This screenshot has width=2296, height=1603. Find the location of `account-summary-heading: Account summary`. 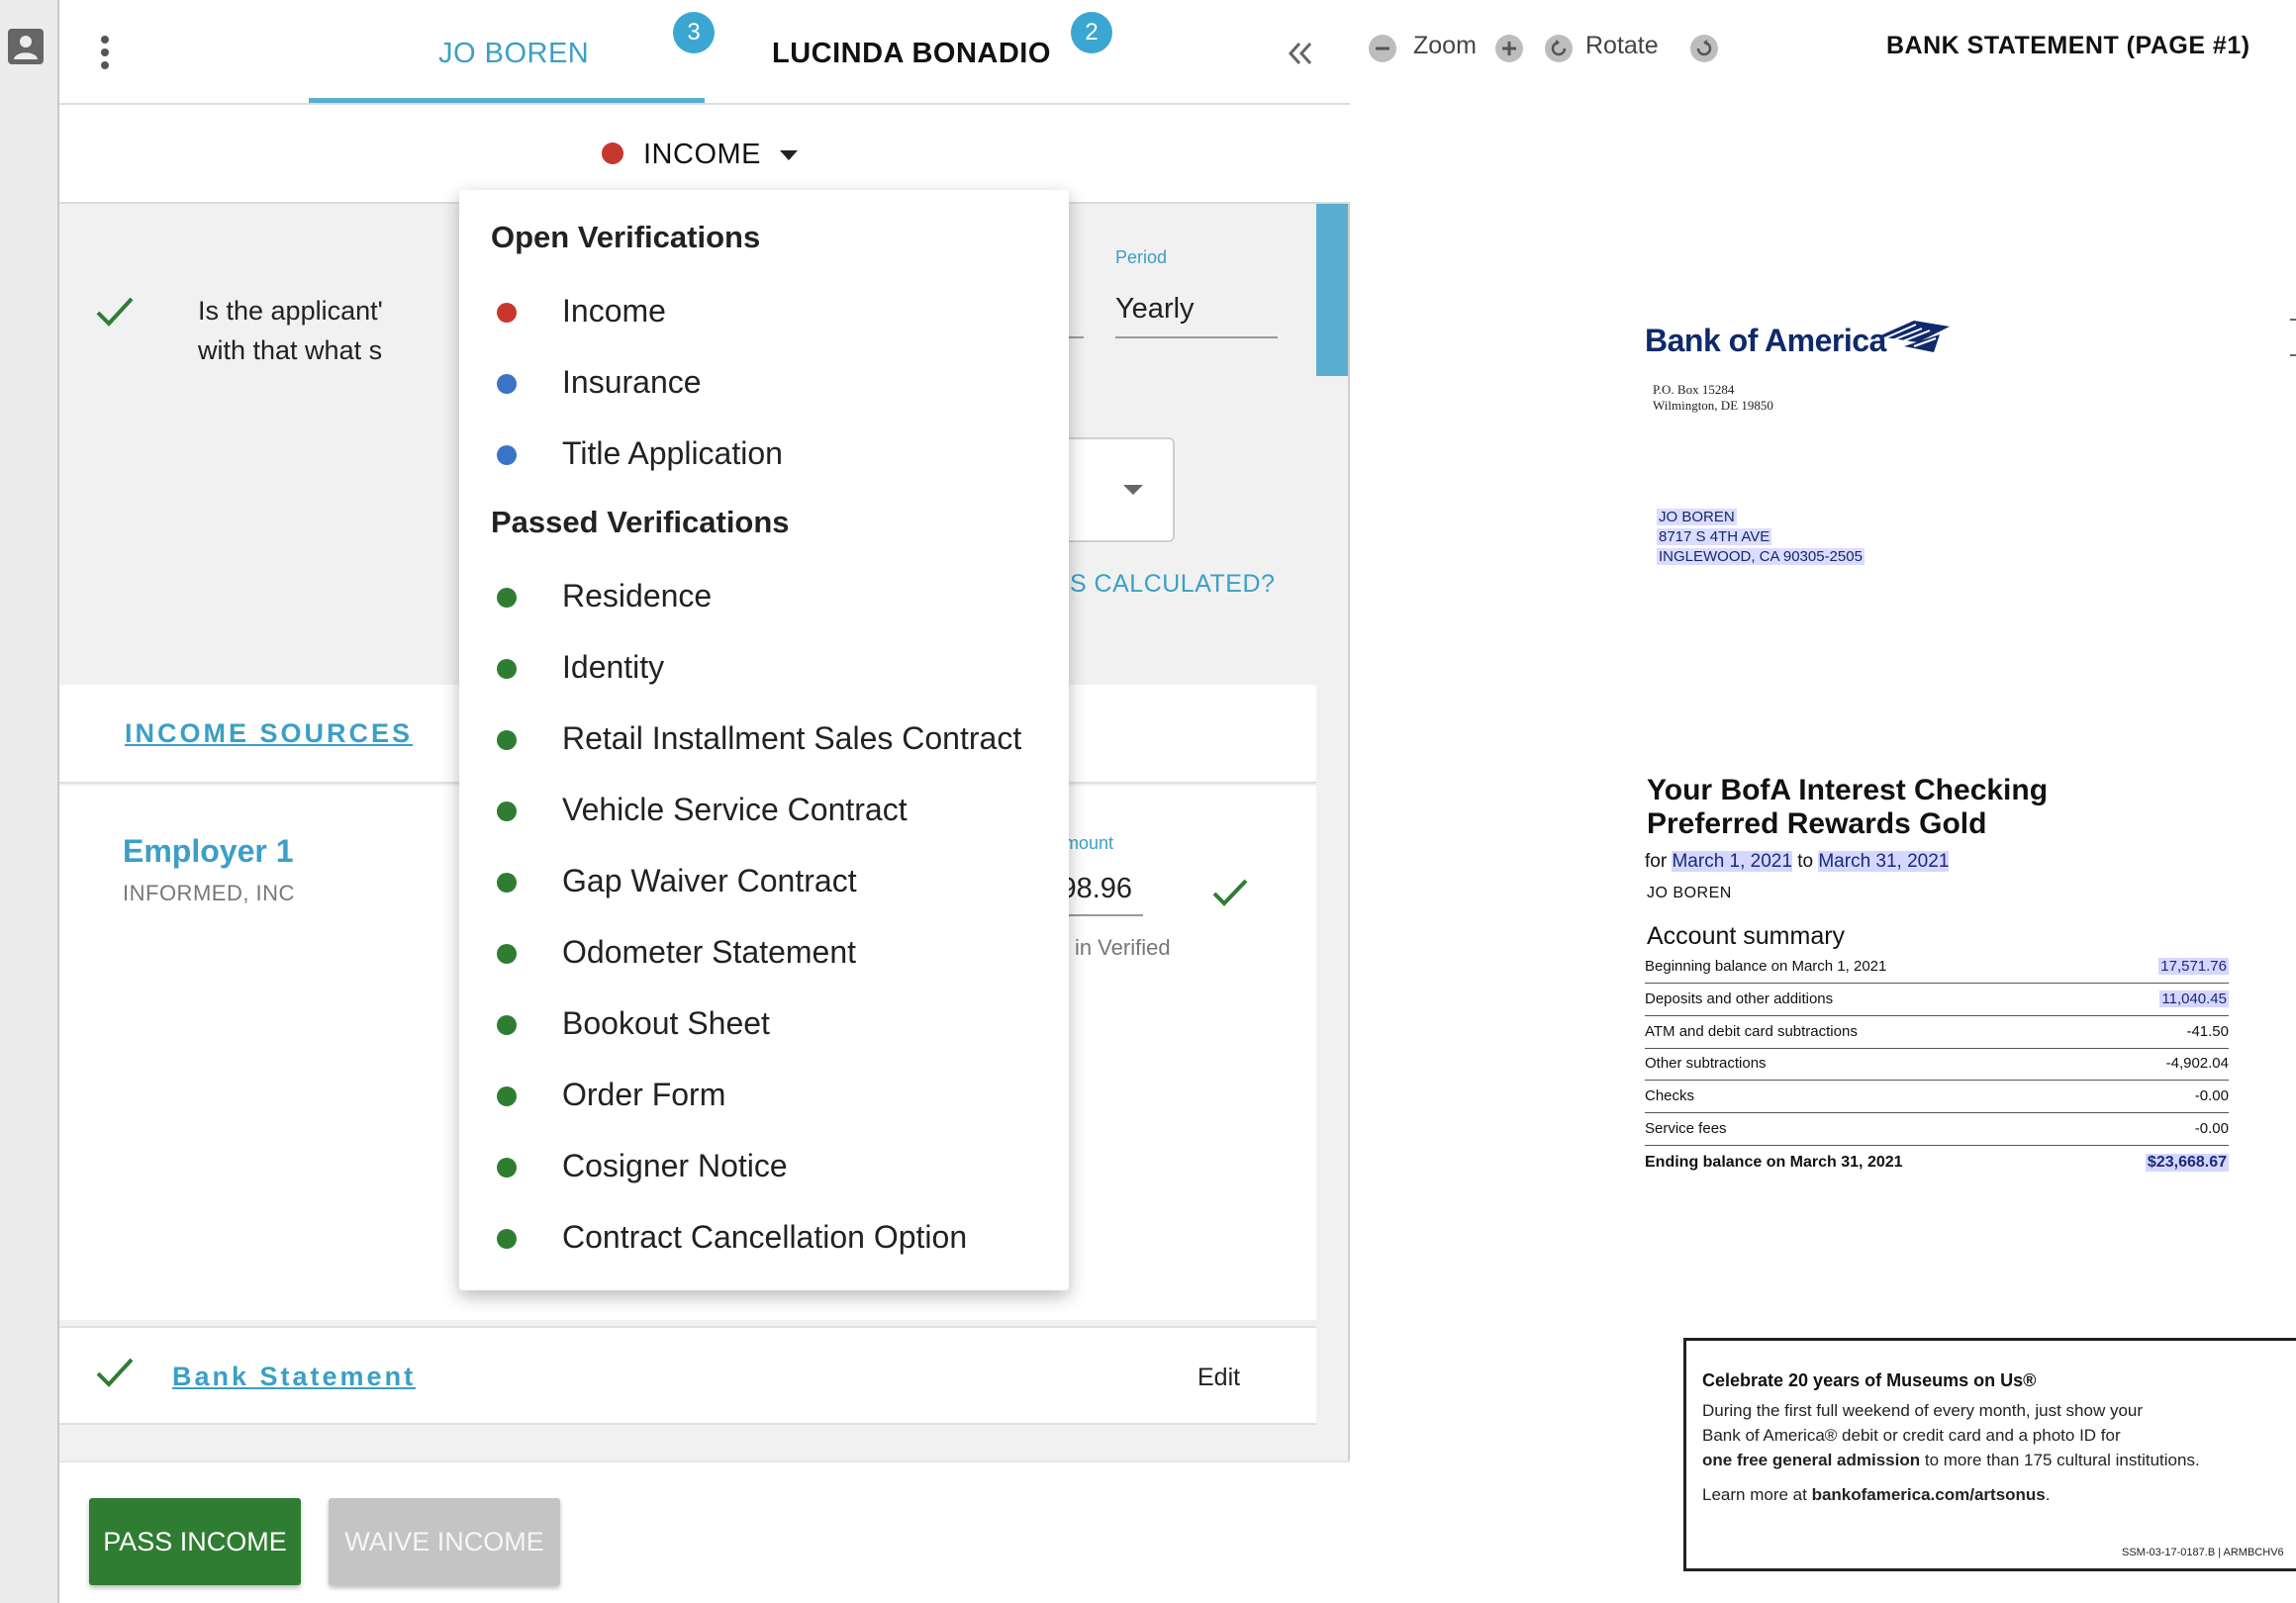

account-summary-heading: Account summary is located at coordinates (1746, 936).